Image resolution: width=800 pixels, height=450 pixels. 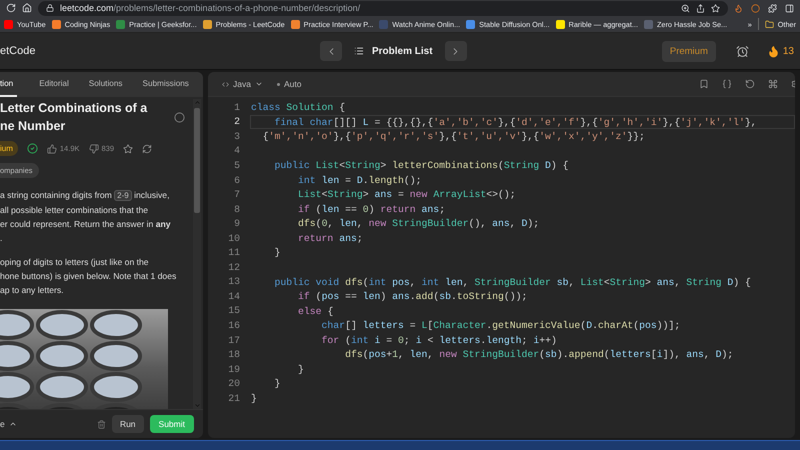 What do you see at coordinates (236, 194) in the screenshot?
I see `line-number: 7` at bounding box center [236, 194].